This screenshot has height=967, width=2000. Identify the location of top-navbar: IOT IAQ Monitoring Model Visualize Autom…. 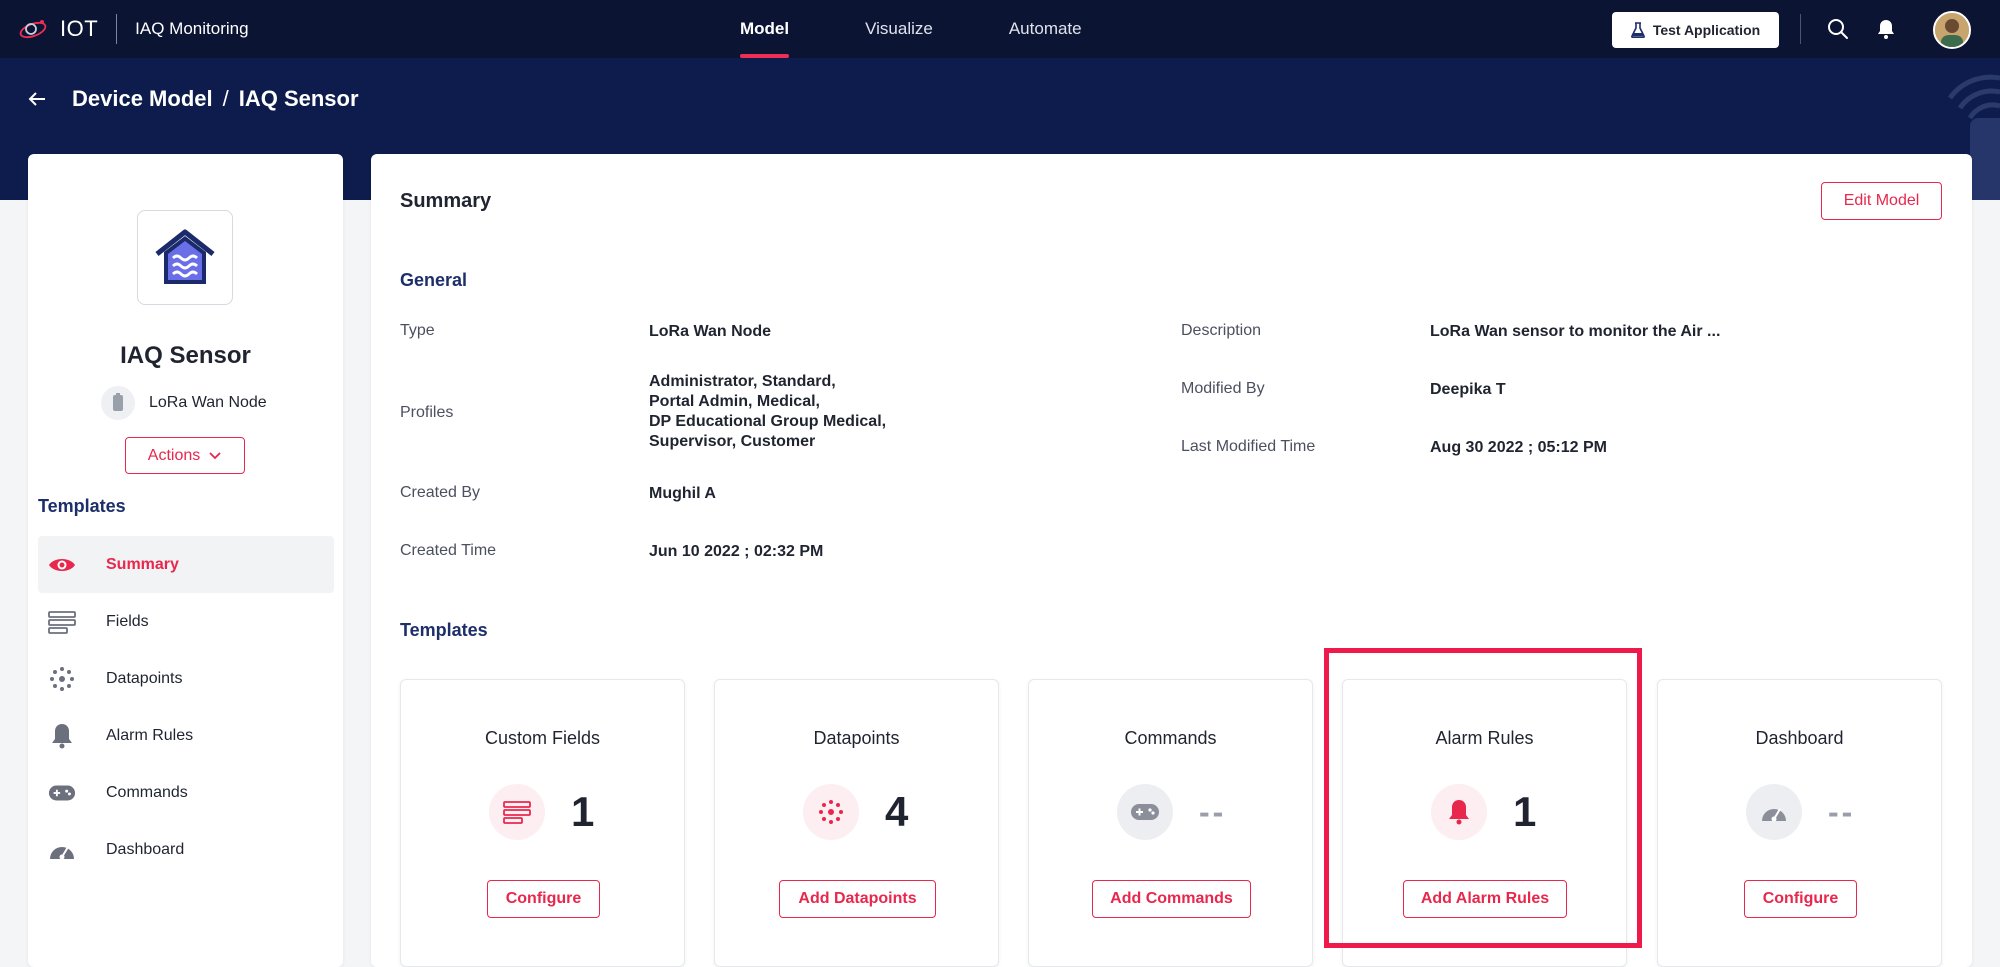
(1000, 29).